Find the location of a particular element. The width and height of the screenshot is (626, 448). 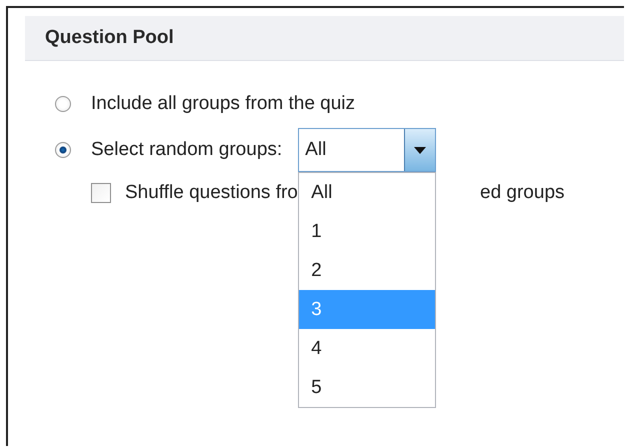

dropdown-item: 1 is located at coordinates (367, 231).